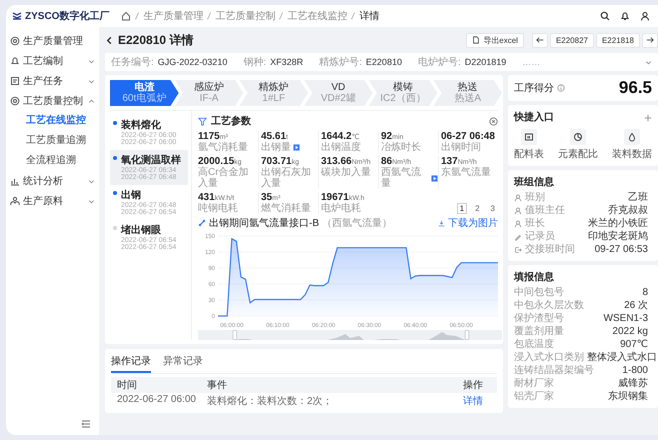 Image resolution: width=658 pixels, height=440 pixels. I want to click on home-icon, so click(126, 16).